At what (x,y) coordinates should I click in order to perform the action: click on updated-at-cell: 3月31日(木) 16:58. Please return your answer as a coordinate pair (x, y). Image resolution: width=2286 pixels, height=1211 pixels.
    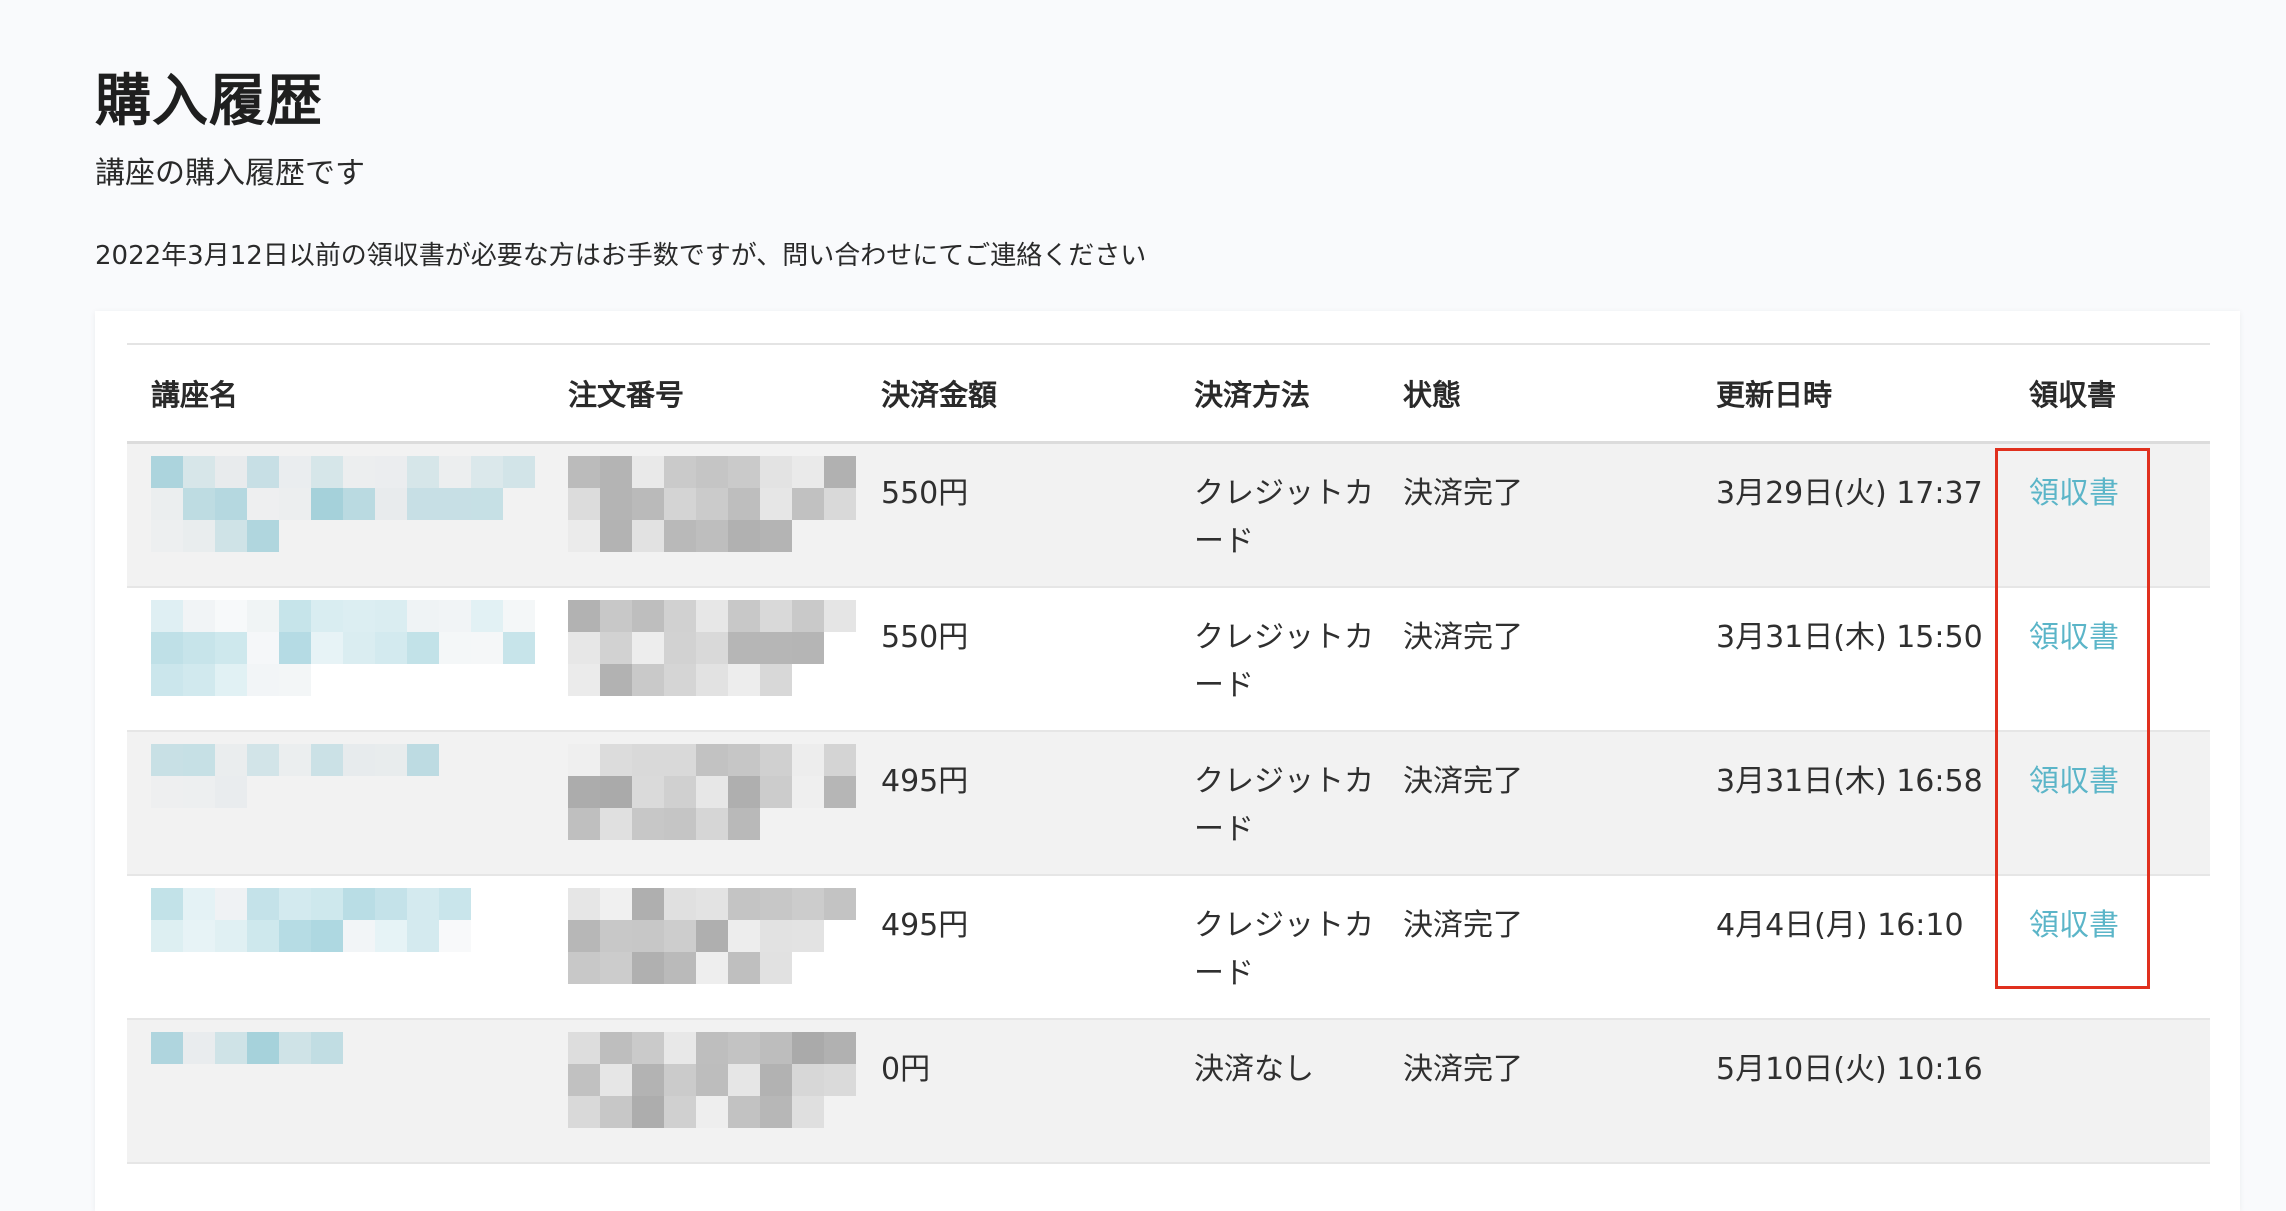
    Looking at the image, I should click on (1848, 803).